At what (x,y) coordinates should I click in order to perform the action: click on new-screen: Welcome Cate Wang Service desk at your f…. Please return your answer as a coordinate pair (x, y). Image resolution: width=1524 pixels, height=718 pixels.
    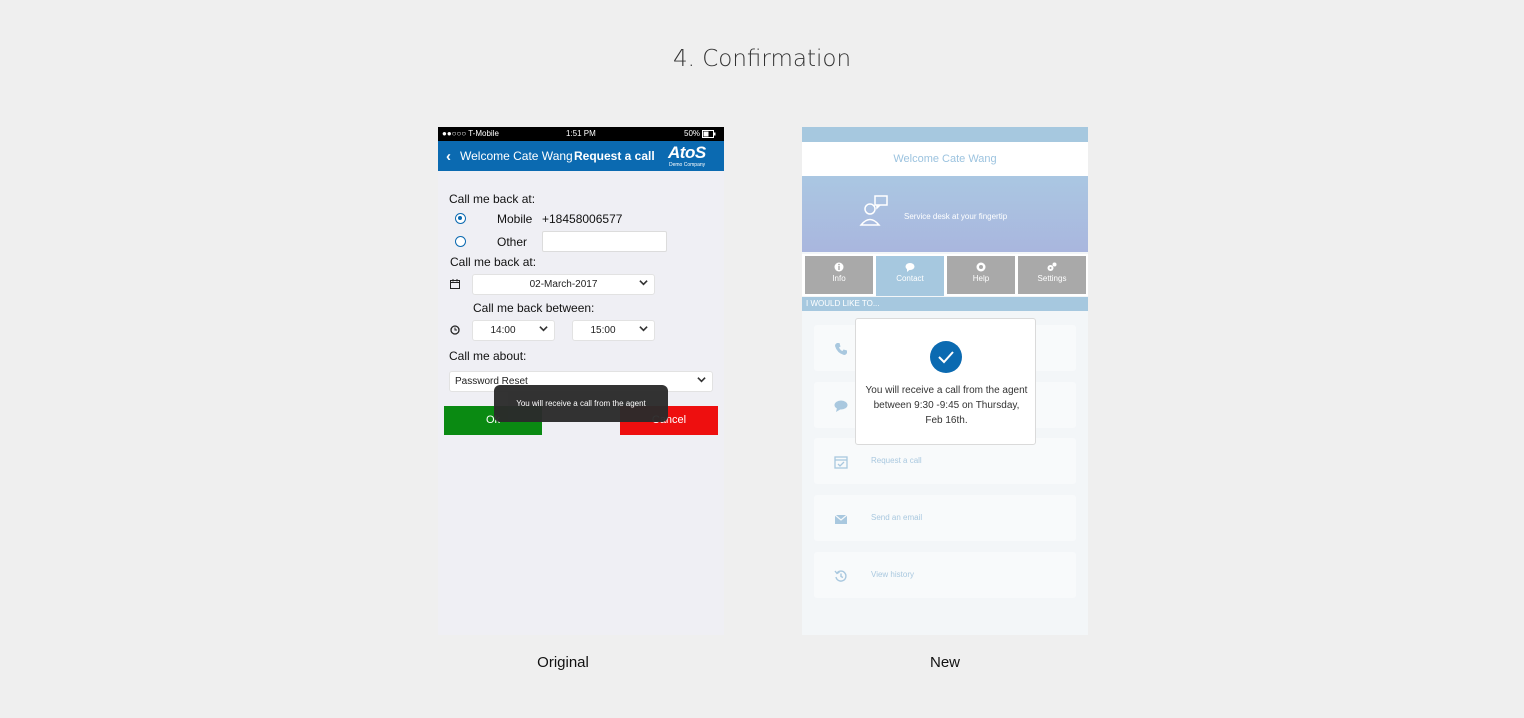
    Looking at the image, I should click on (945, 381).